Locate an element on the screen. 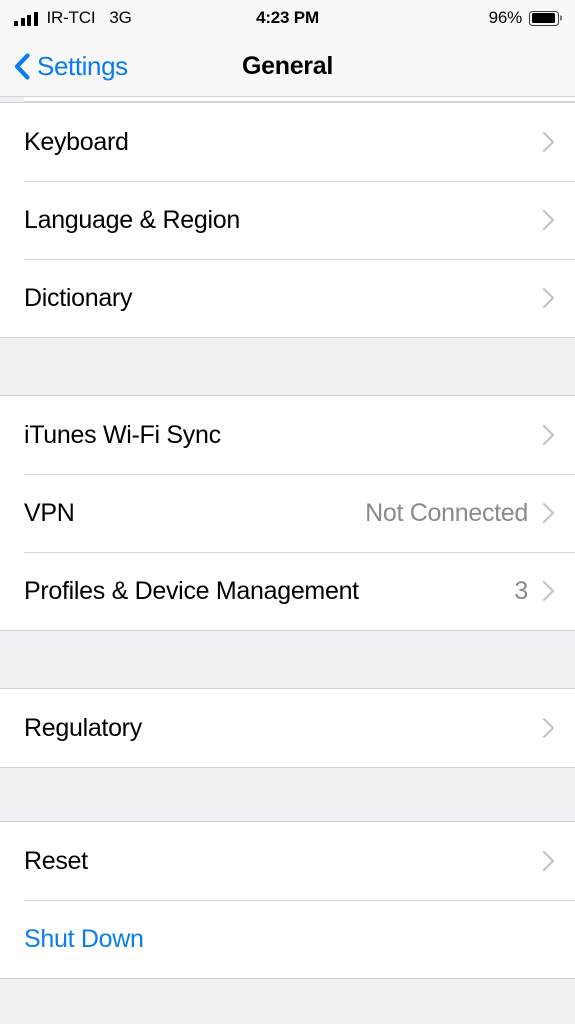  row-accessory: Not Connected is located at coordinates (460, 513).